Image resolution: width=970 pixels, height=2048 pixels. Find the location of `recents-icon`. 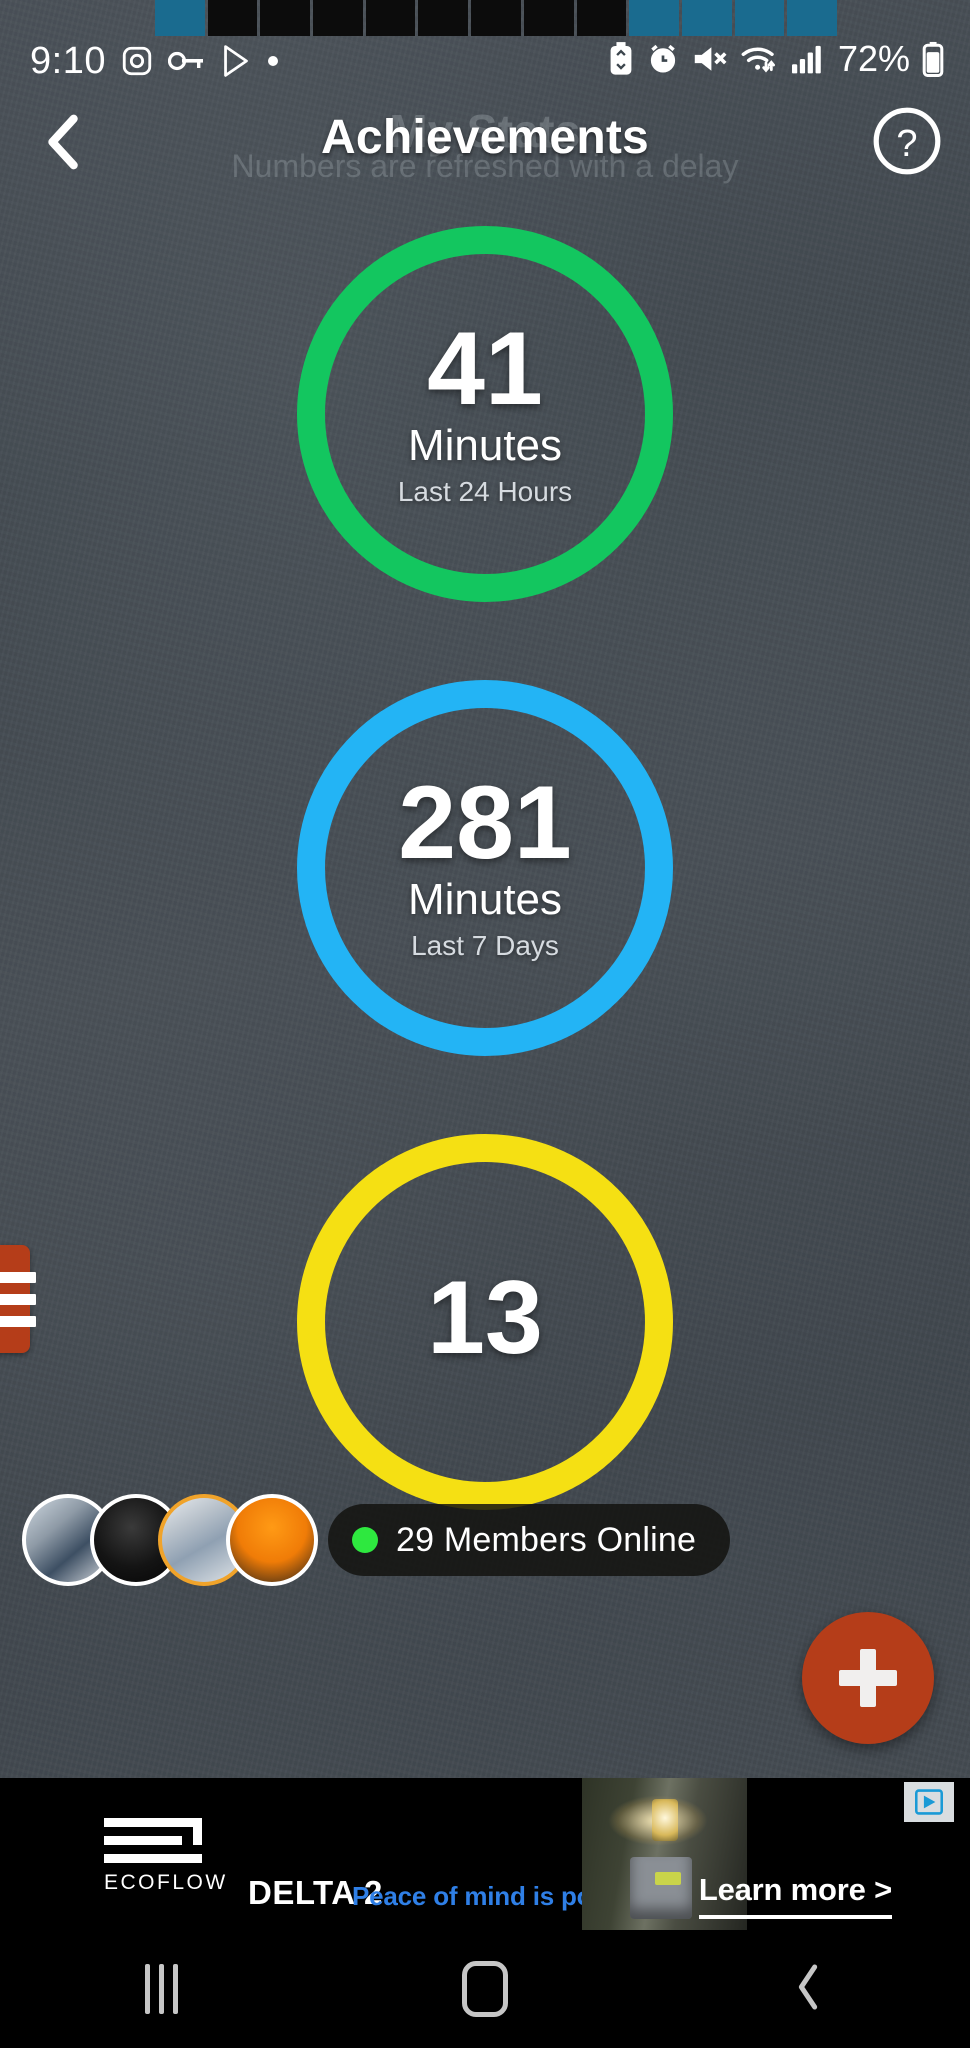

recents-icon is located at coordinates (162, 1989).